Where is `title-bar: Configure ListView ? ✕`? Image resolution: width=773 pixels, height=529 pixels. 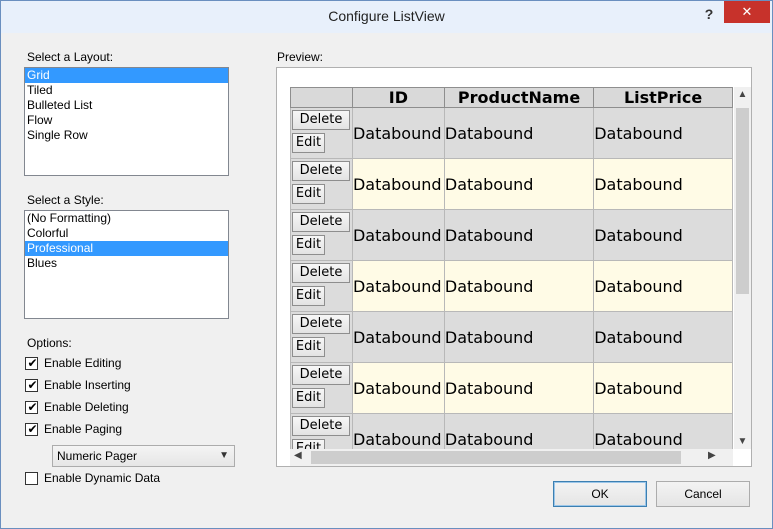 title-bar: Configure ListView ? ✕ is located at coordinates (386, 17).